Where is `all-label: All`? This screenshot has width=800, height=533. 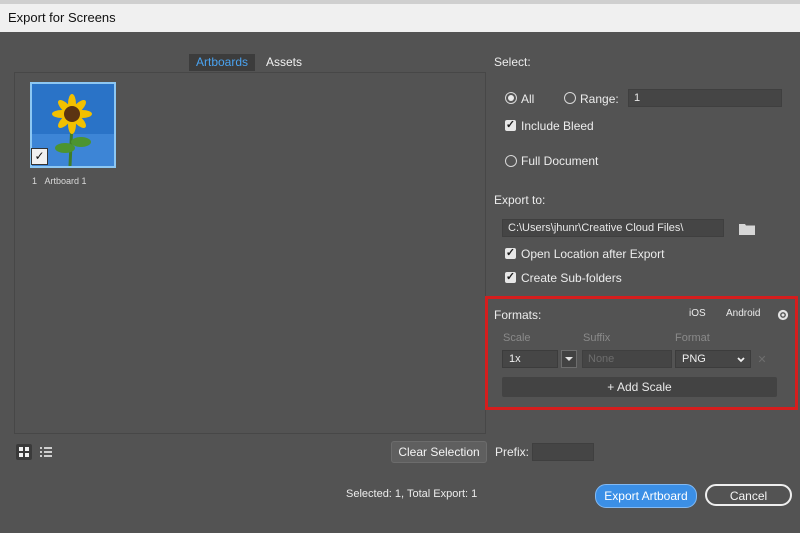
all-label: All is located at coordinates (528, 99).